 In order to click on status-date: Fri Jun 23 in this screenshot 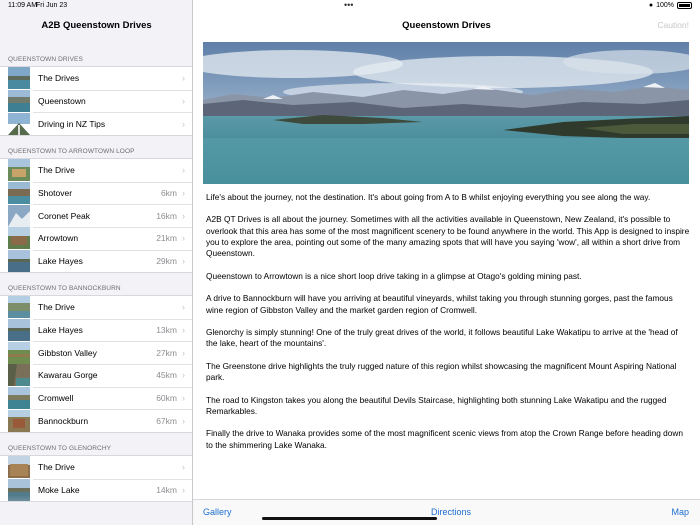, I will do `click(52, 5)`.